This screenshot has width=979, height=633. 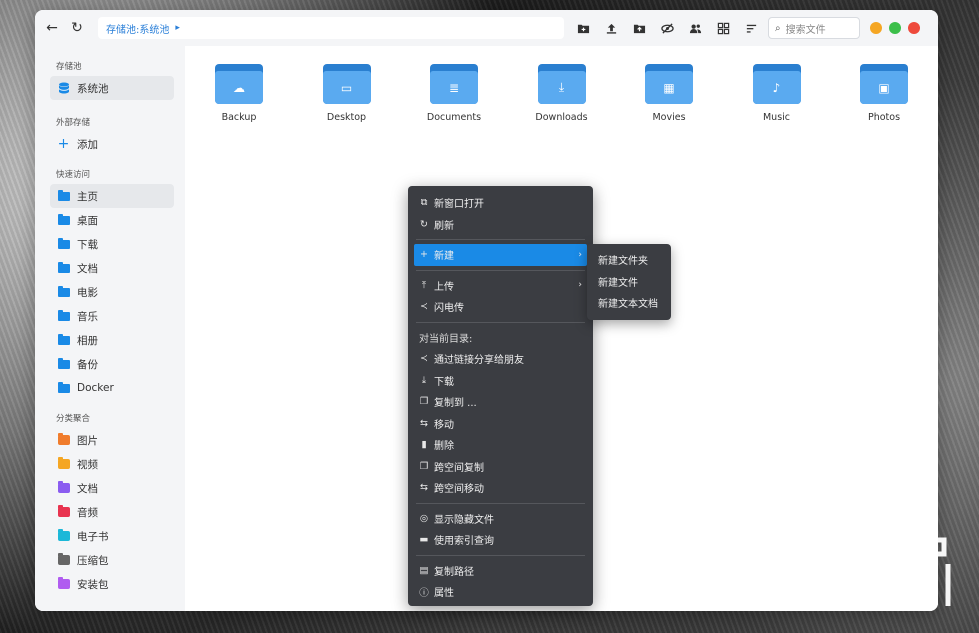 I want to click on sidebar-item-category: 安装包, so click(x=112, y=584).